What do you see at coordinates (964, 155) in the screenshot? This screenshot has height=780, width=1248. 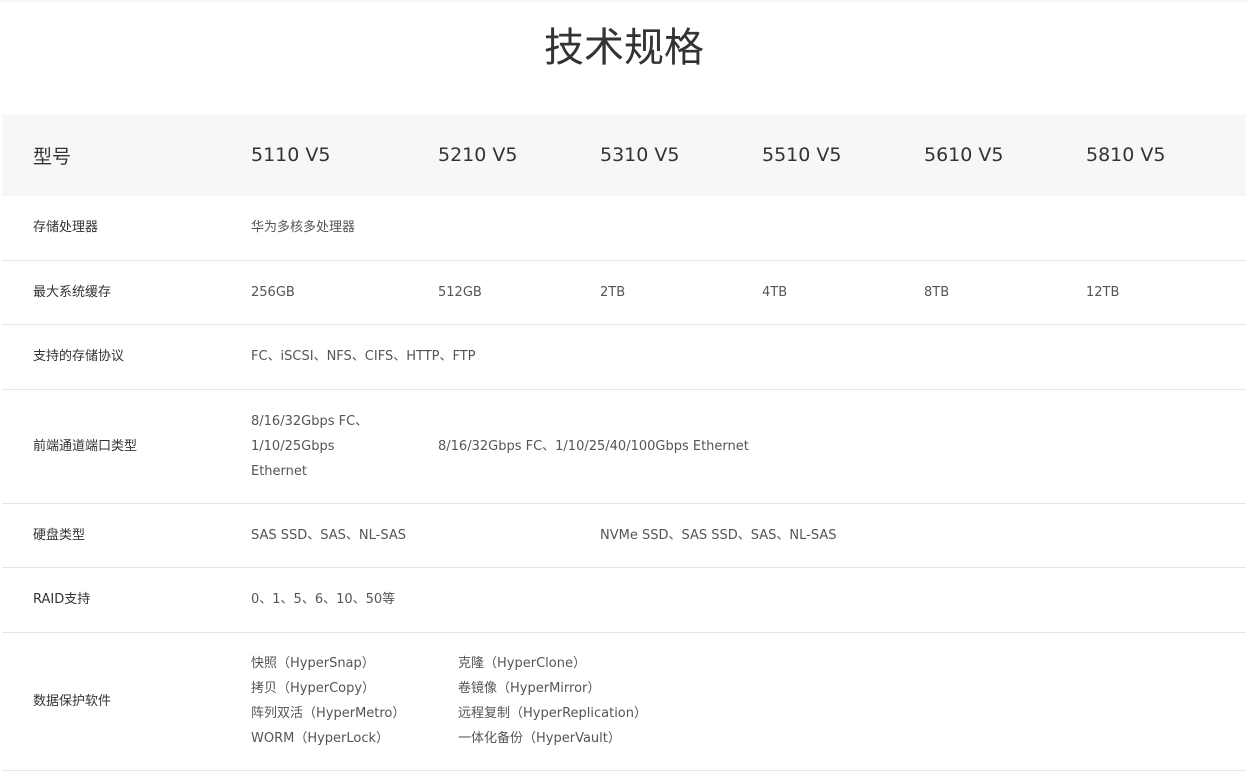 I see `model-5610: 5610 V5` at bounding box center [964, 155].